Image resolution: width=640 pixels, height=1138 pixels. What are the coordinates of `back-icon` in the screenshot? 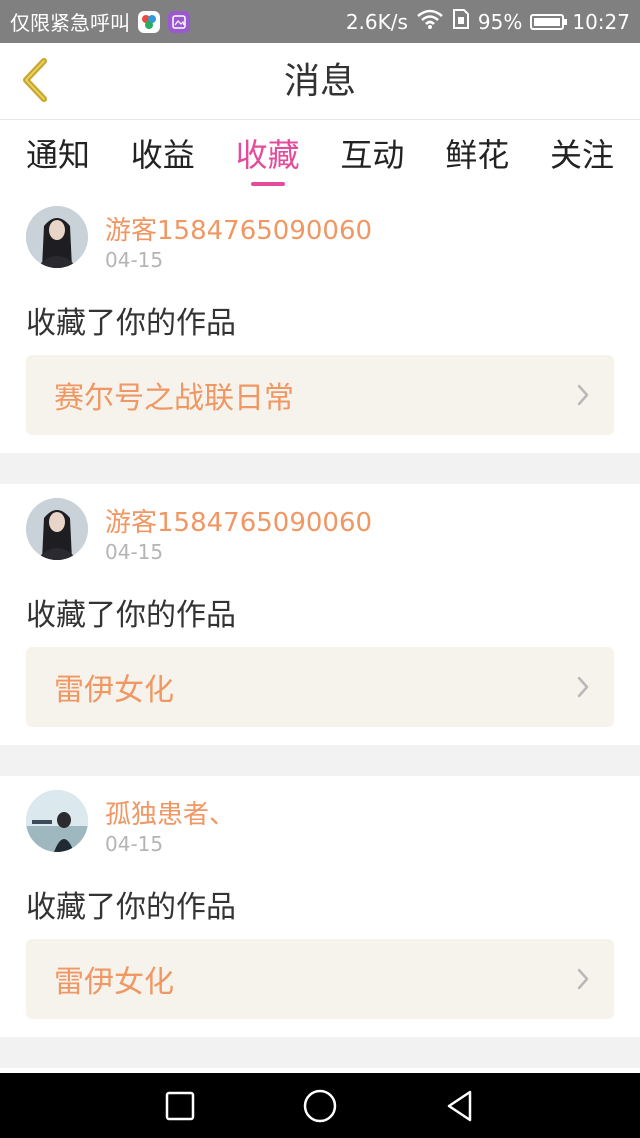 It's located at (459, 1105).